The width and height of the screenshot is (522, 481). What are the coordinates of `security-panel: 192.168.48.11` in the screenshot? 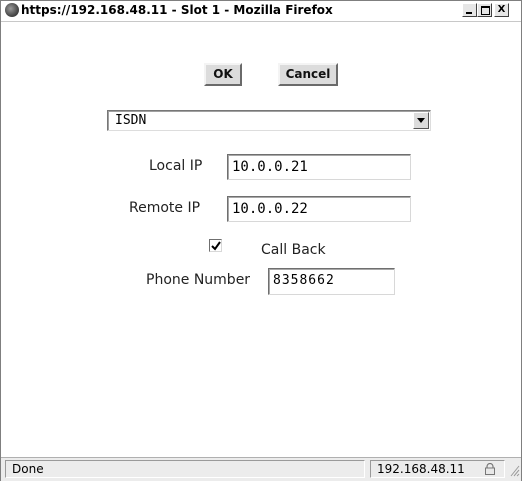 It's located at (437, 469).